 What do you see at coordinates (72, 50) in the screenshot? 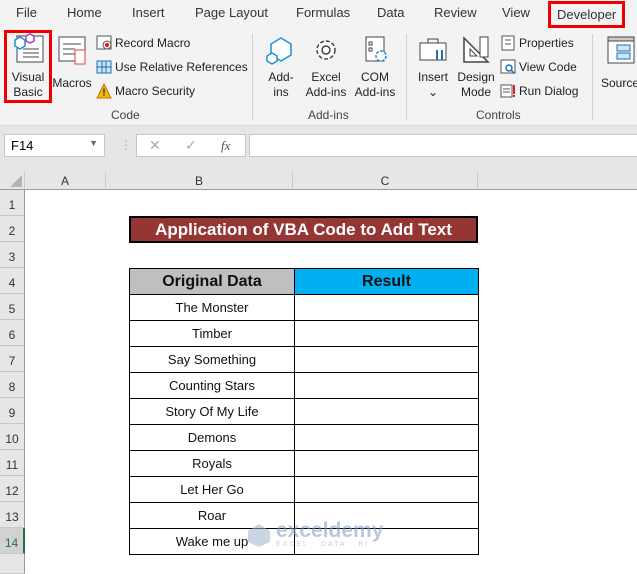
I see `macros-icon` at bounding box center [72, 50].